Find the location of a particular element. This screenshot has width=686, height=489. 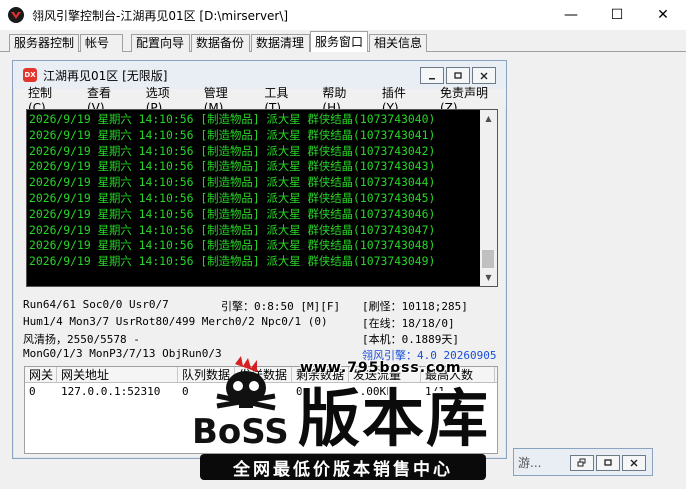

tab-data-cleanup: 数据清理 is located at coordinates (280, 43).